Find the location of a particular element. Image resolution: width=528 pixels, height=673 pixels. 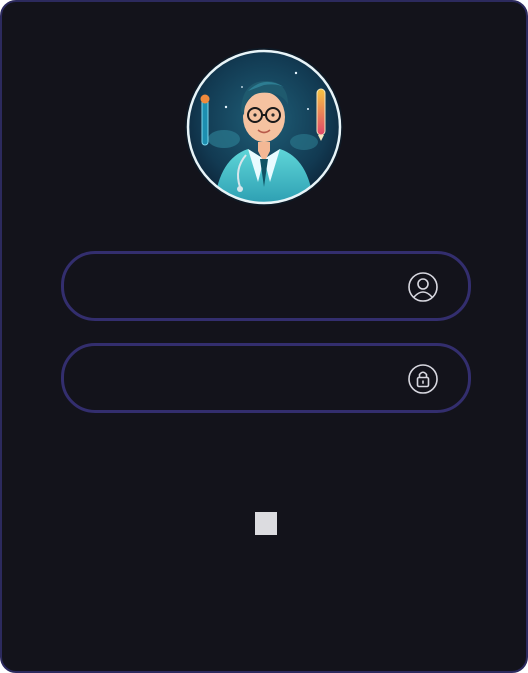

password-input is located at coordinates (242, 378).